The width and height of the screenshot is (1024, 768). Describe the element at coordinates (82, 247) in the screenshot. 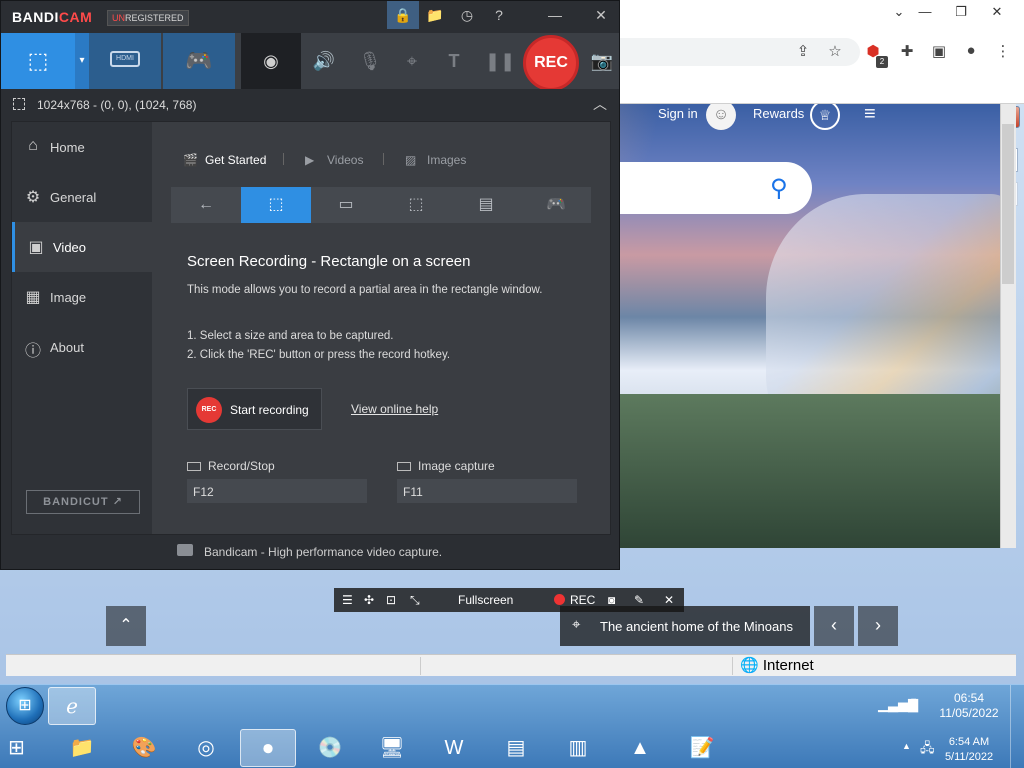

I see `sidebar-item-video: ▣ Video` at that location.